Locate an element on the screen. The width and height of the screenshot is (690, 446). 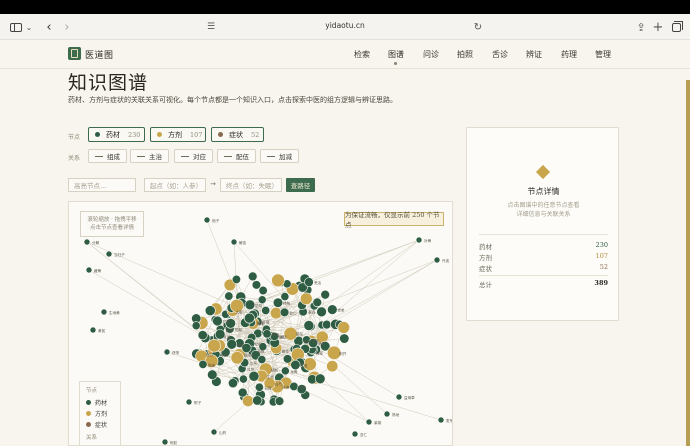
relation-chip-modification: 加减 is located at coordinates (279, 156).